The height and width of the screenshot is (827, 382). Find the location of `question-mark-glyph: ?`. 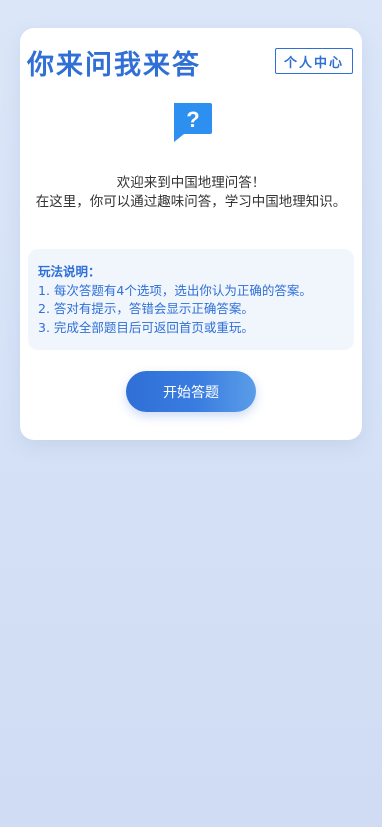

question-mark-glyph: ? is located at coordinates (192, 119).